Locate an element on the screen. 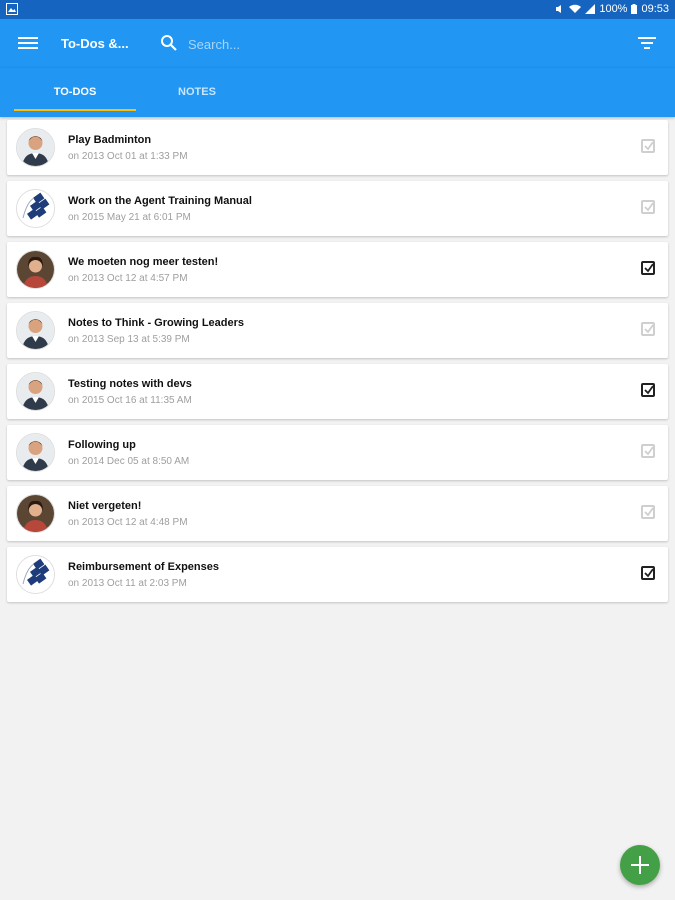 The width and height of the screenshot is (675, 900). clock: 09:53 is located at coordinates (655, 9).